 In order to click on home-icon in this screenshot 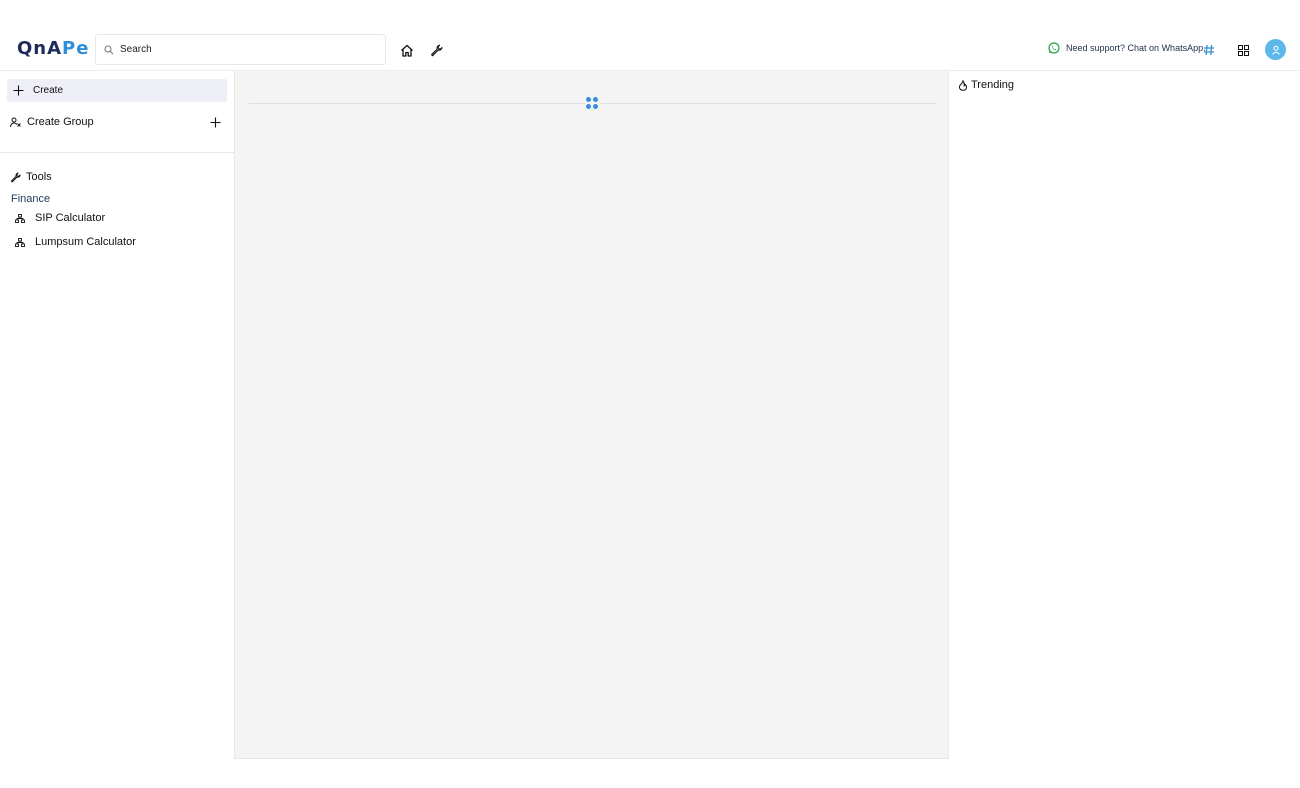, I will do `click(407, 50)`.